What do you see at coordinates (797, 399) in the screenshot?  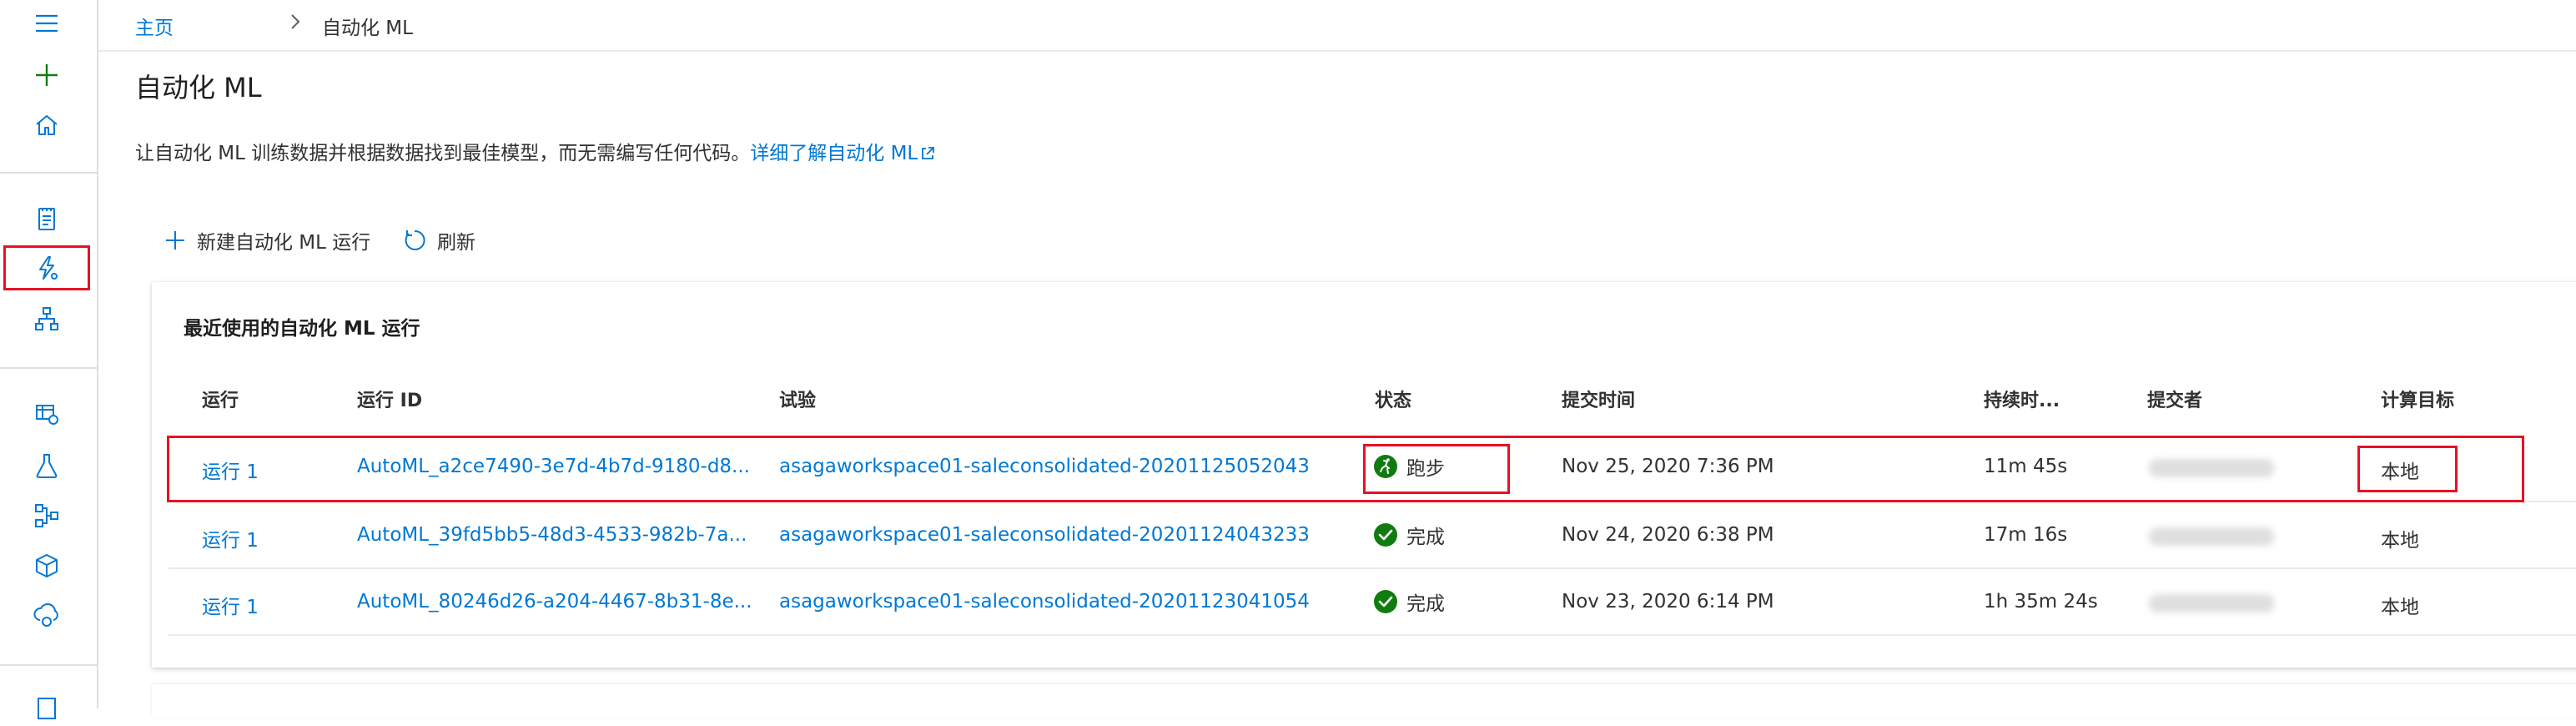 I see `column-header-experiment: 试验` at bounding box center [797, 399].